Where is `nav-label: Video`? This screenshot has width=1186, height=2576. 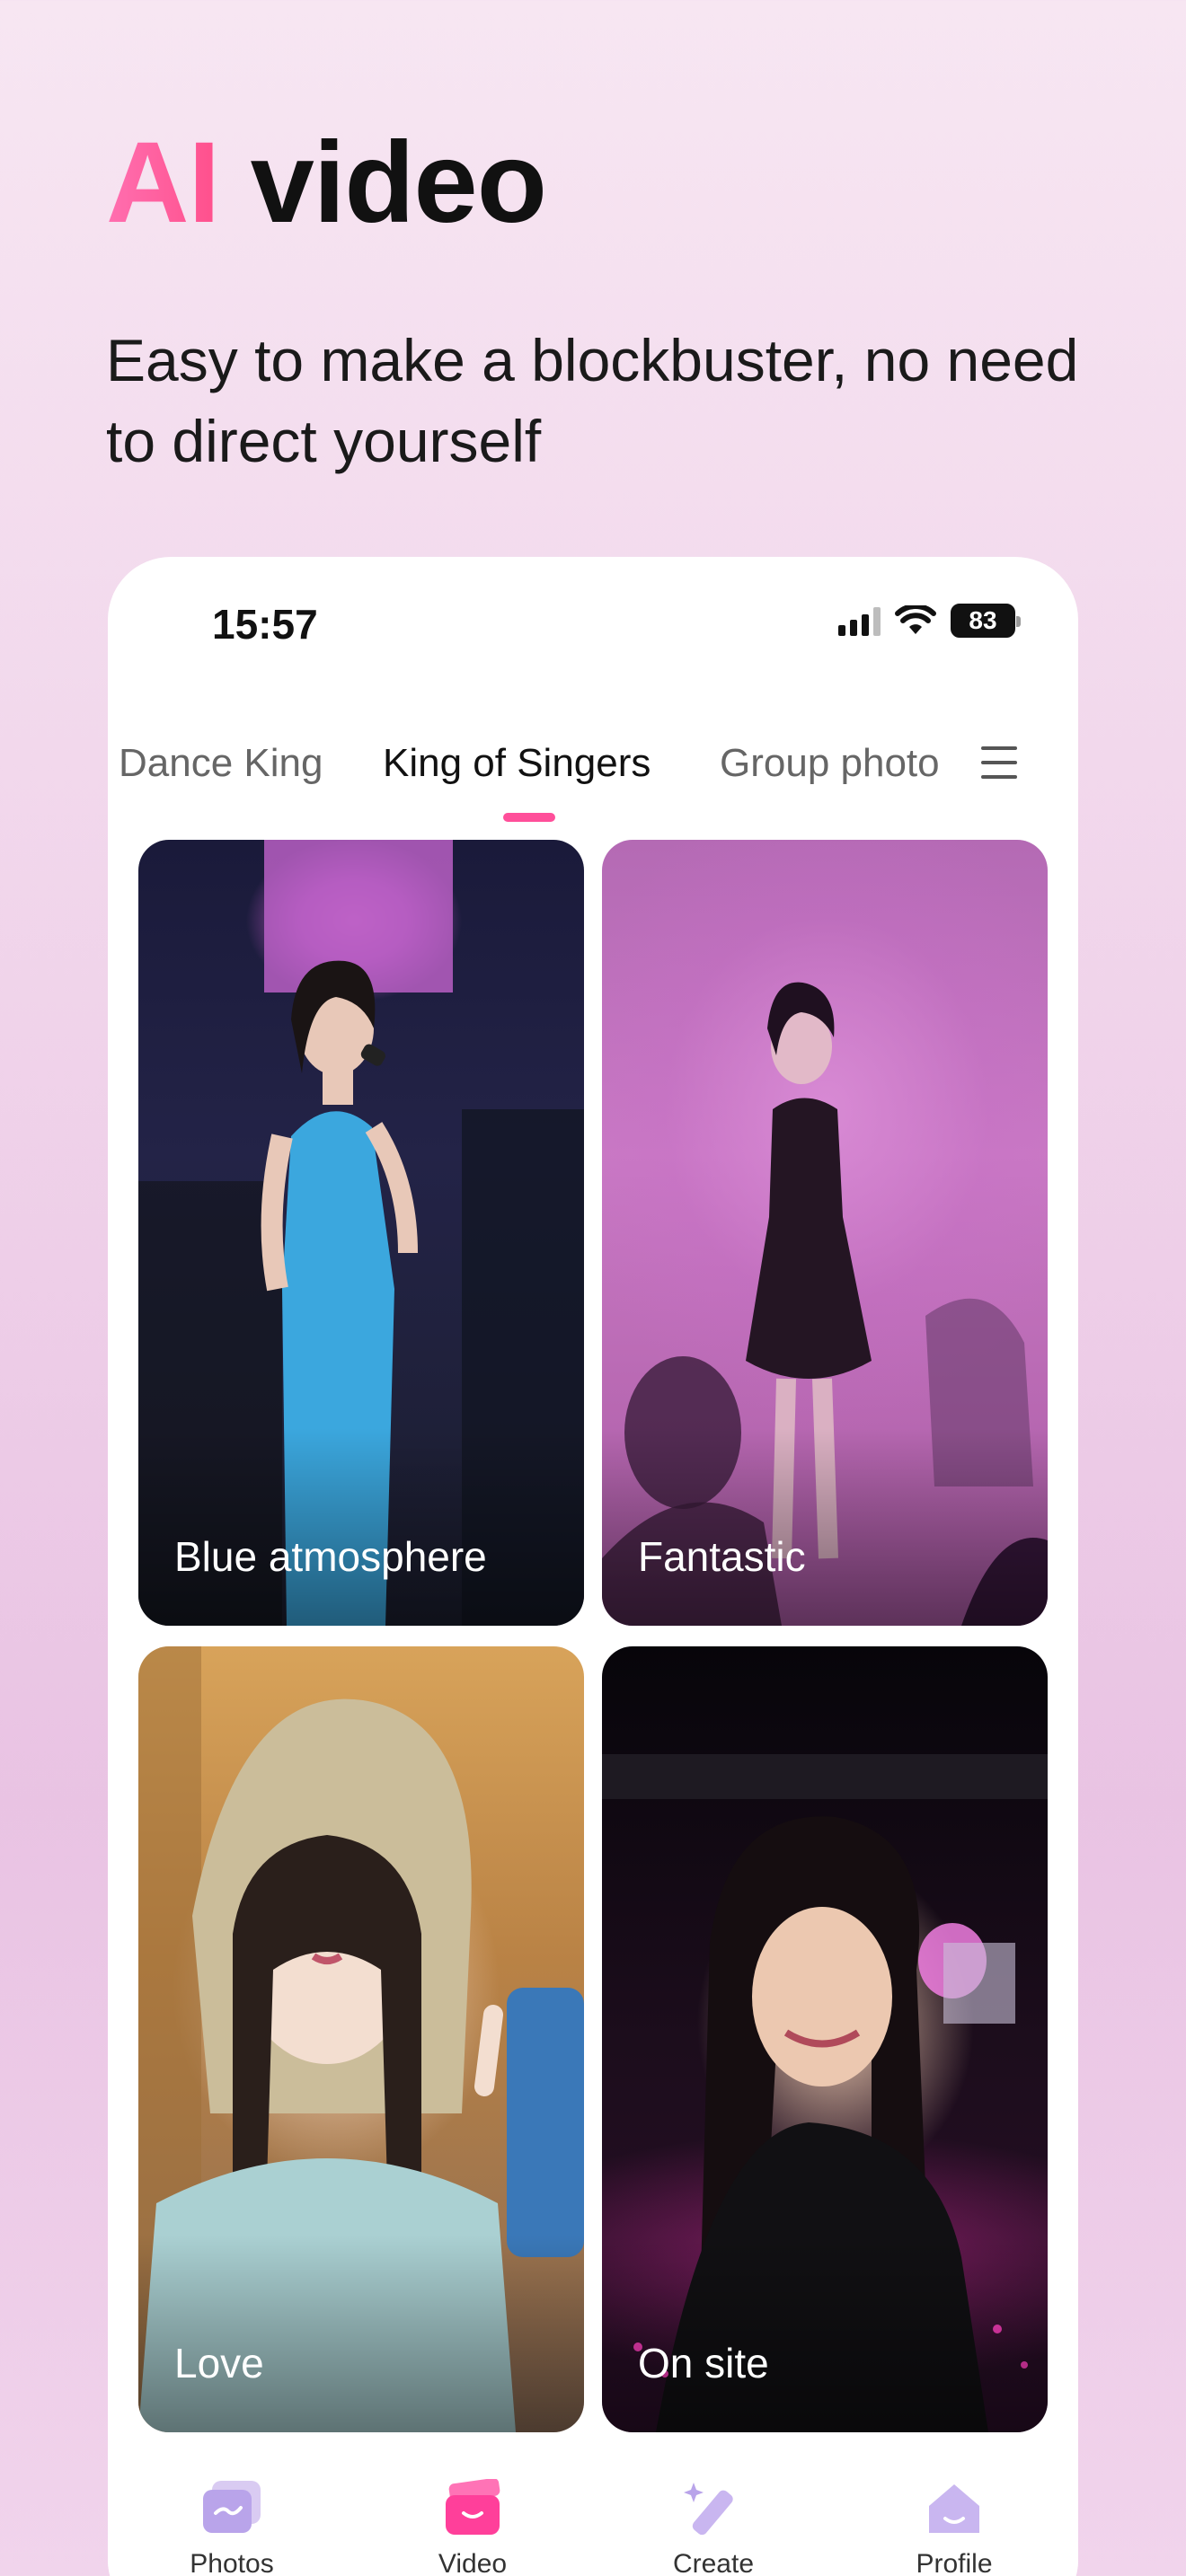 nav-label: Video is located at coordinates (473, 2562).